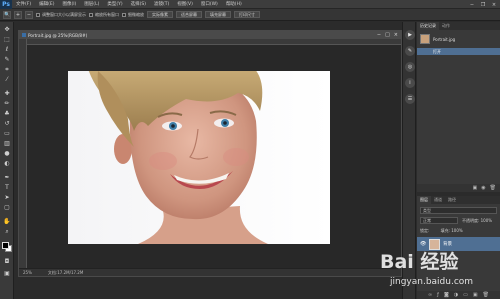  Describe the element at coordinates (7, 198) in the screenshot. I see `path-select-tool-icon: ➤` at that location.